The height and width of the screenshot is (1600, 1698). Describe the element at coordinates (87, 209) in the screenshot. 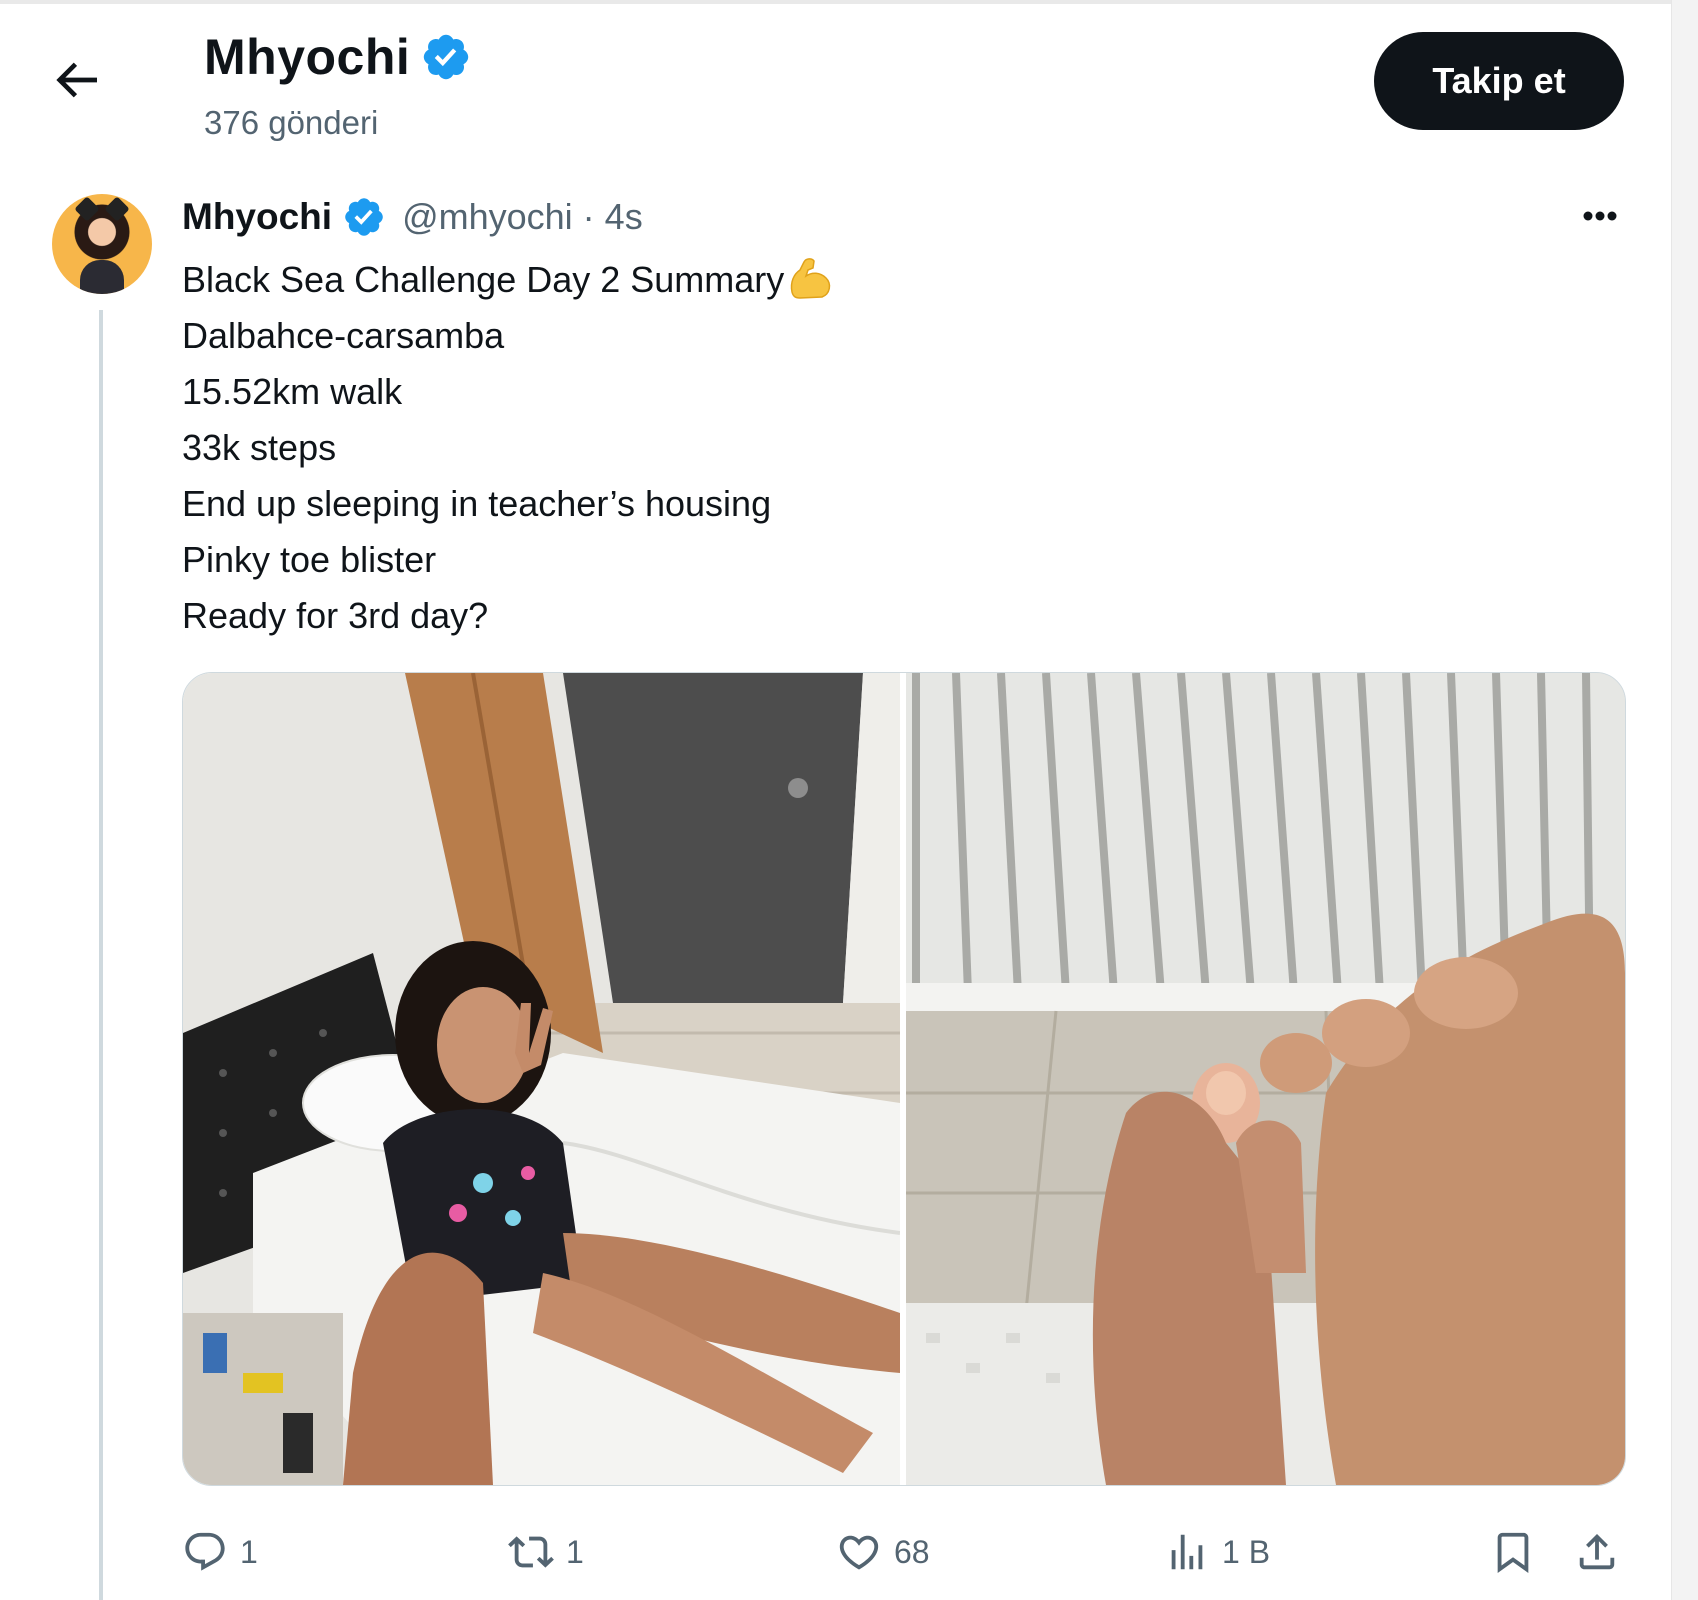

I see `avatar-ear-left` at that location.